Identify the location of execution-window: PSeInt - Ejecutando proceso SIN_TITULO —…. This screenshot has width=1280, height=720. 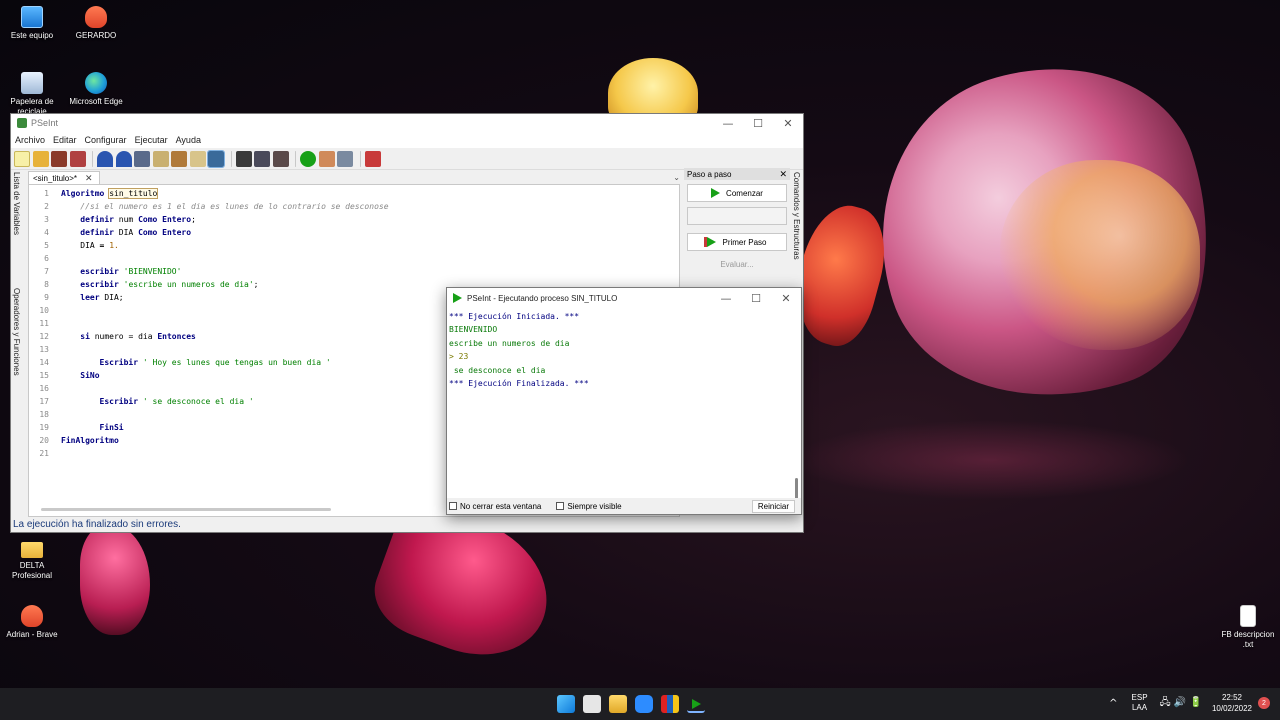
(624, 401).